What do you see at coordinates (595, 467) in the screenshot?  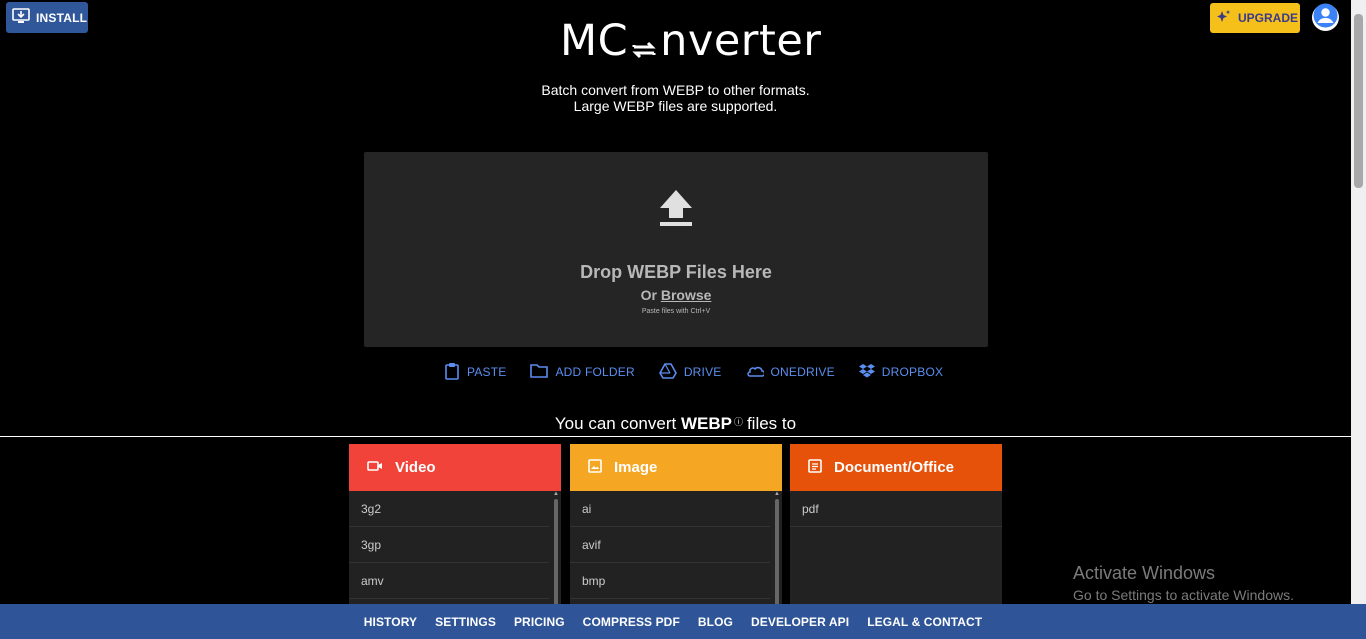 I see `image-icon` at bounding box center [595, 467].